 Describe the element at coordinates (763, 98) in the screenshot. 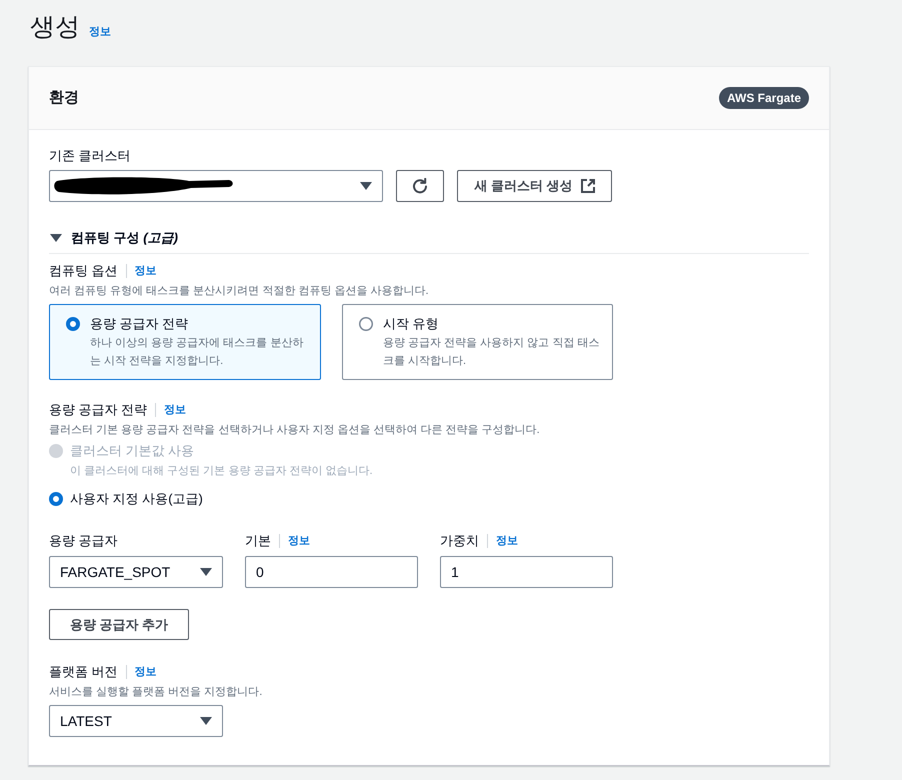

I see `environment-badge: AWS Fargate` at that location.